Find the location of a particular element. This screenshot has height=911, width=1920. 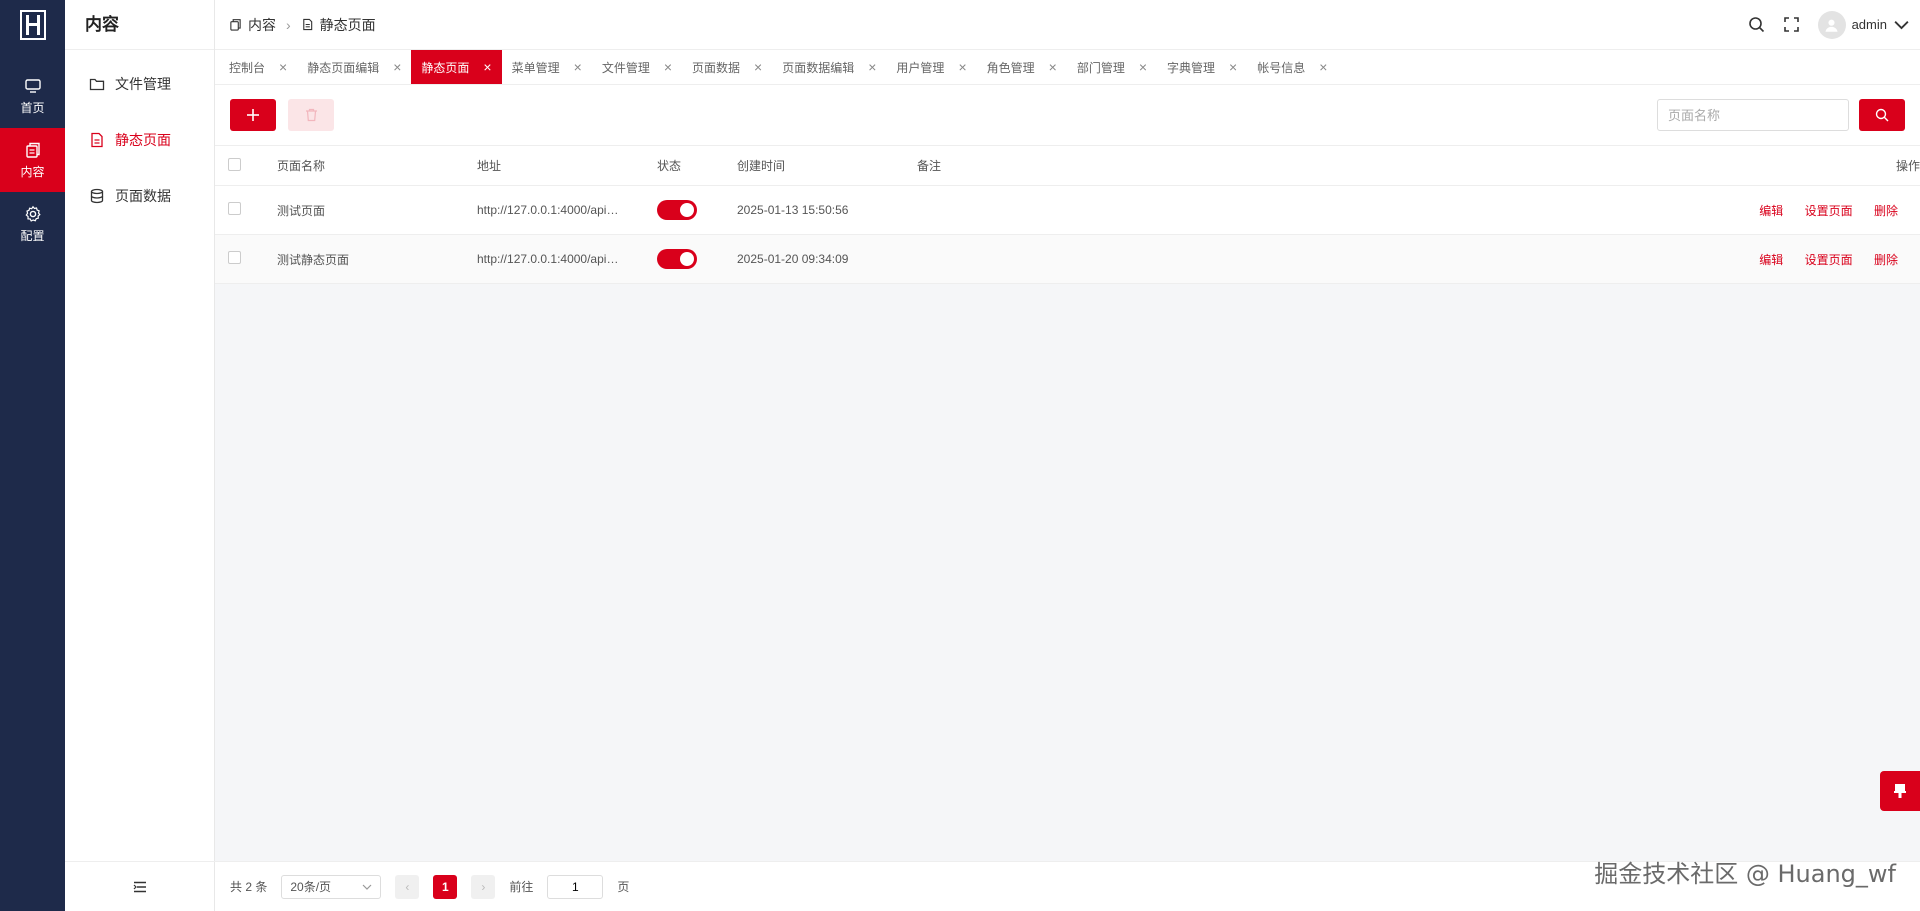

tab-role-management: 角色管理 × is located at coordinates (1022, 67).